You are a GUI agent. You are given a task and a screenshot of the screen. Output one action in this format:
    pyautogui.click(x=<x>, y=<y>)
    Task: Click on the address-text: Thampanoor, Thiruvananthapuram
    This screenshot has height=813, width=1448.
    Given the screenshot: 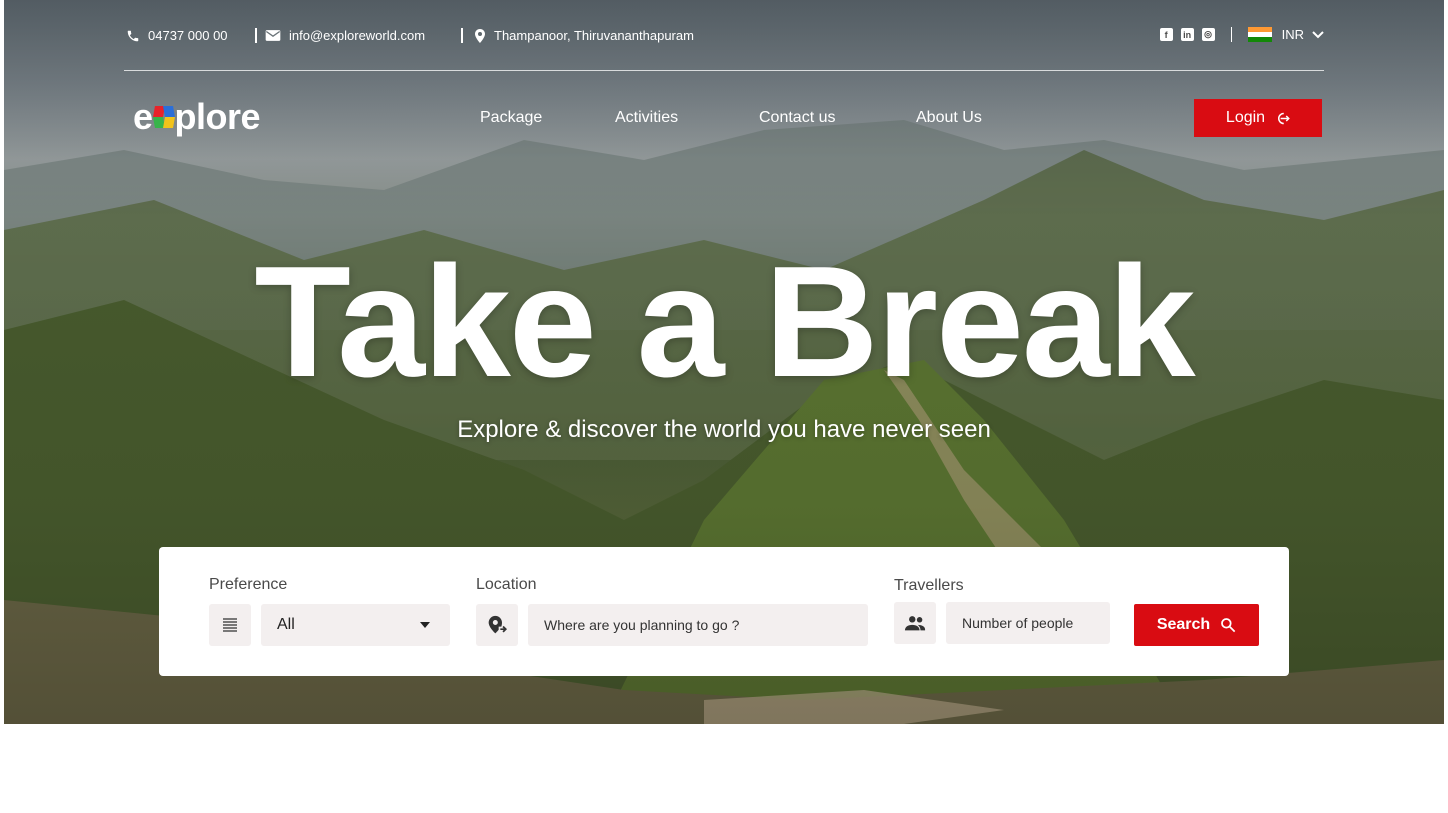 What is the action you would take?
    pyautogui.click(x=594, y=35)
    